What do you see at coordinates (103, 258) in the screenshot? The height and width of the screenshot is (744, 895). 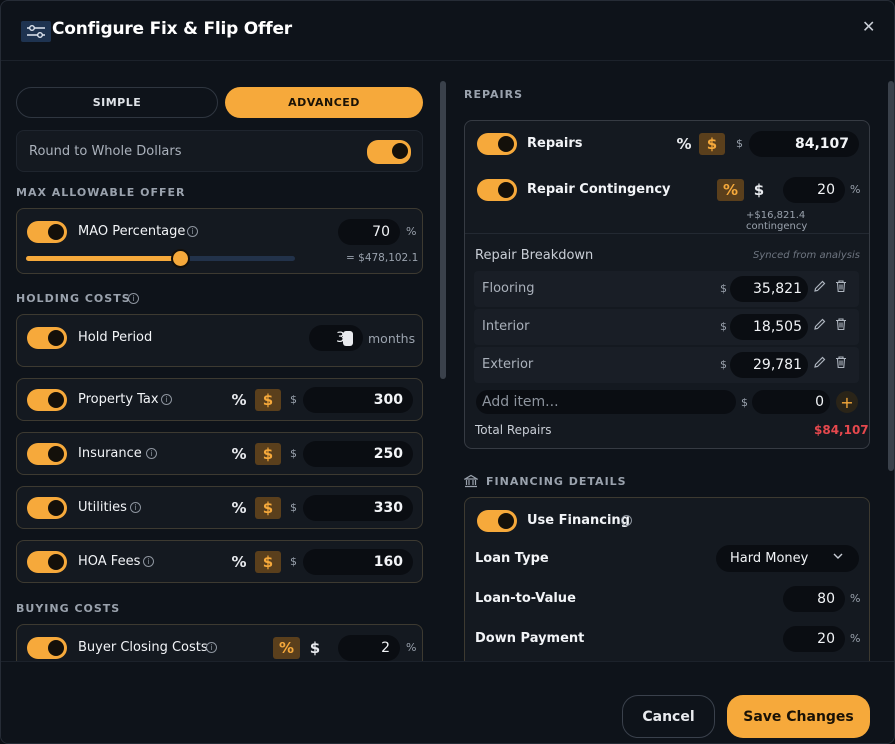 I see `mao-slider-fill` at bounding box center [103, 258].